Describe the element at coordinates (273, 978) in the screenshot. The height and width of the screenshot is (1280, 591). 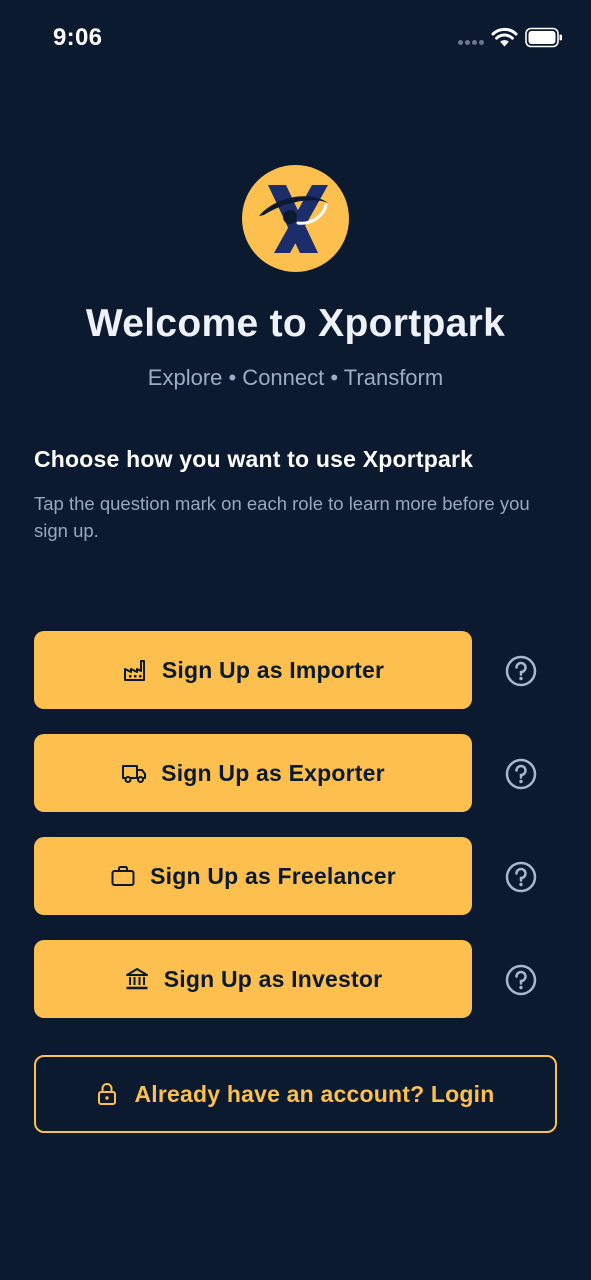
I see `signup-investor-label: Sign Up as Investor` at that location.